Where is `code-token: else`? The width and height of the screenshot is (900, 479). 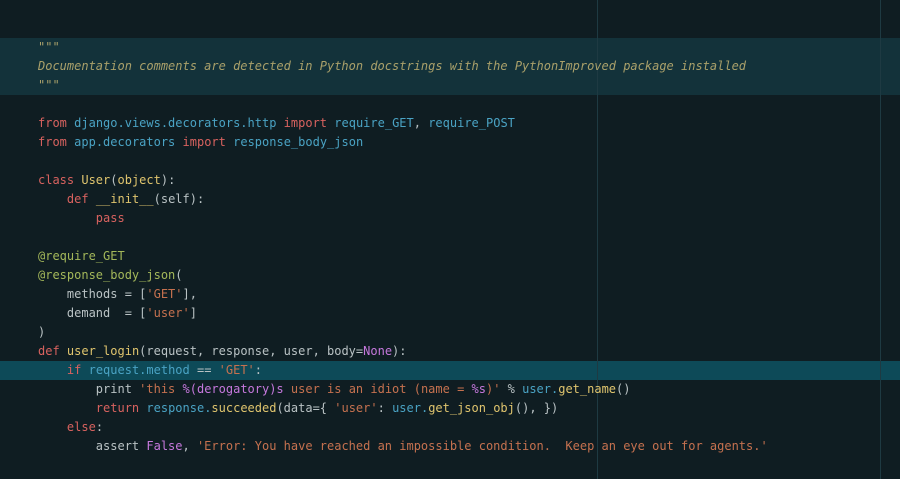
code-token: else is located at coordinates (81, 427).